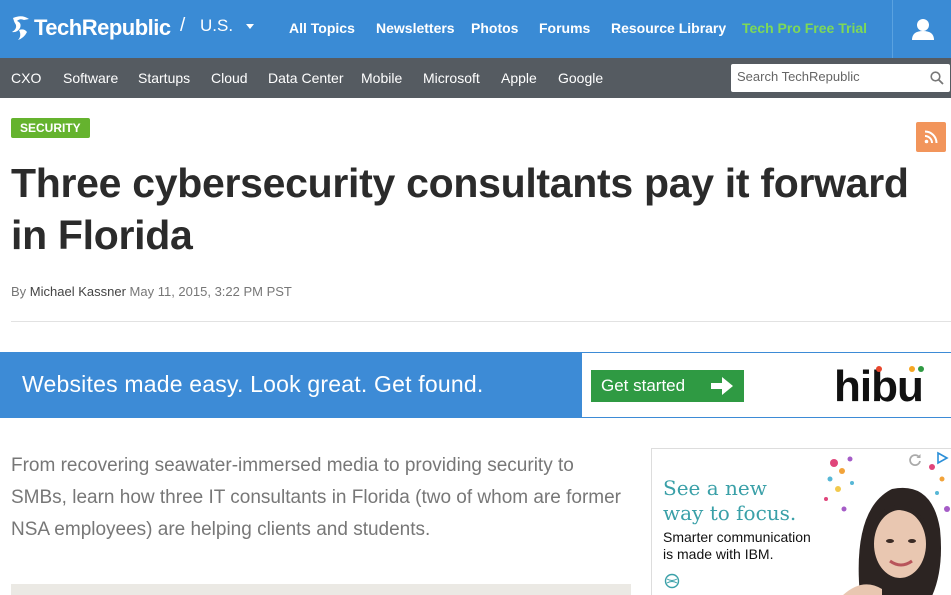  I want to click on nav-all-topics: All Topics, so click(322, 28).